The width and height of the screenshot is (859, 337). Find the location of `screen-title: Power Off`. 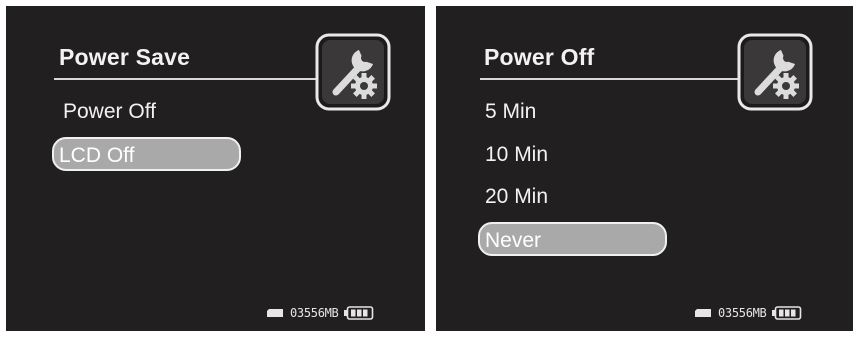

screen-title: Power Off is located at coordinates (539, 57).